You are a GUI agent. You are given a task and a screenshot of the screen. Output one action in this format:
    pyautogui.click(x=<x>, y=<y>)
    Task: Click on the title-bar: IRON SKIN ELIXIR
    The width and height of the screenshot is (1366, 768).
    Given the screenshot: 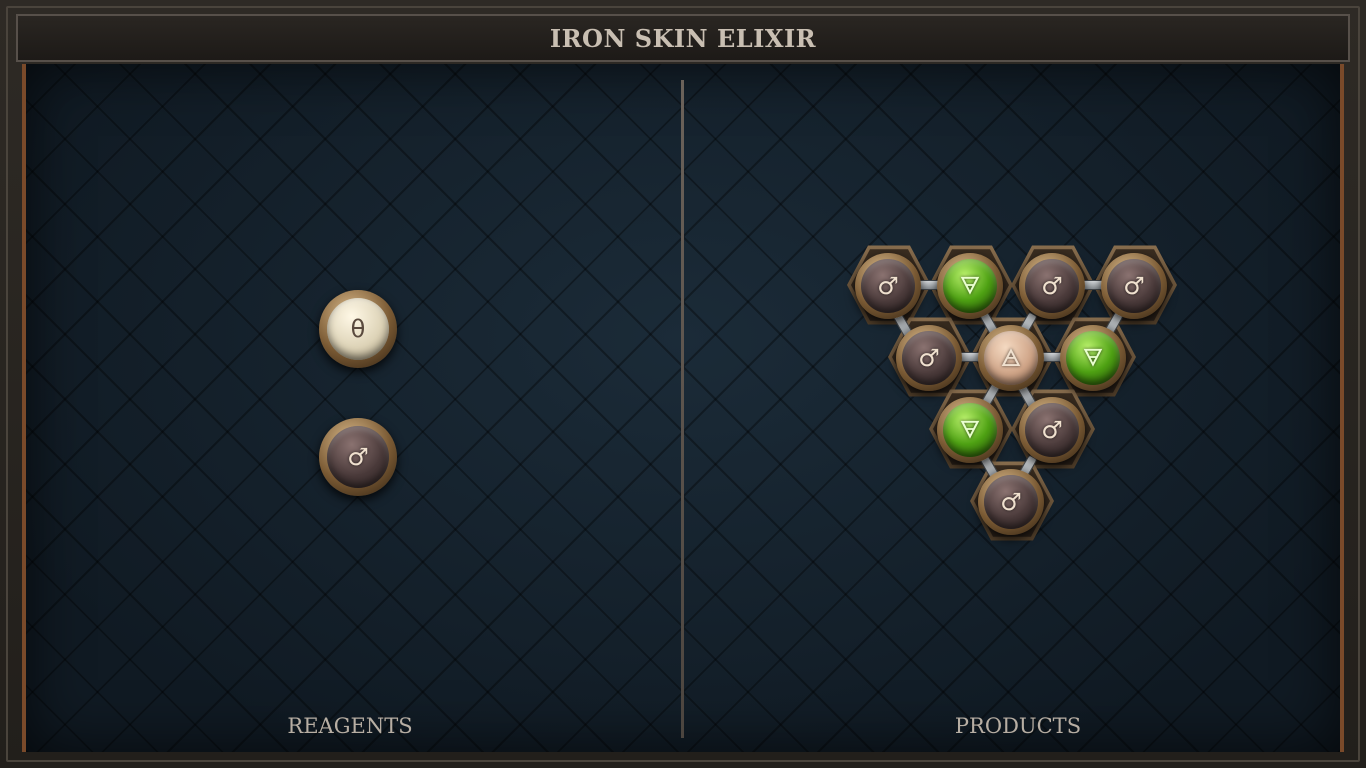 What is the action you would take?
    pyautogui.click(x=683, y=38)
    